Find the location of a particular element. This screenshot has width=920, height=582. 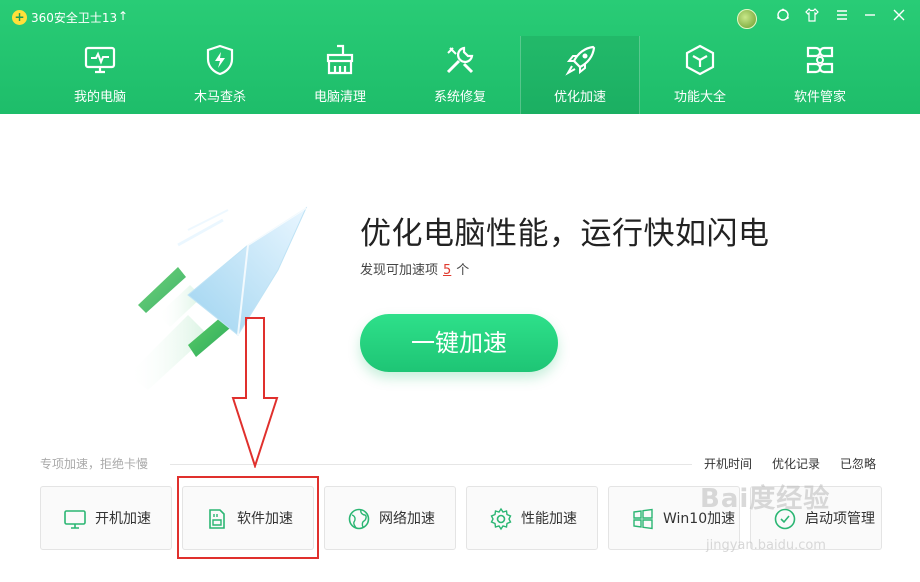

app-title: 360安全卫士13 is located at coordinates (74, 18).